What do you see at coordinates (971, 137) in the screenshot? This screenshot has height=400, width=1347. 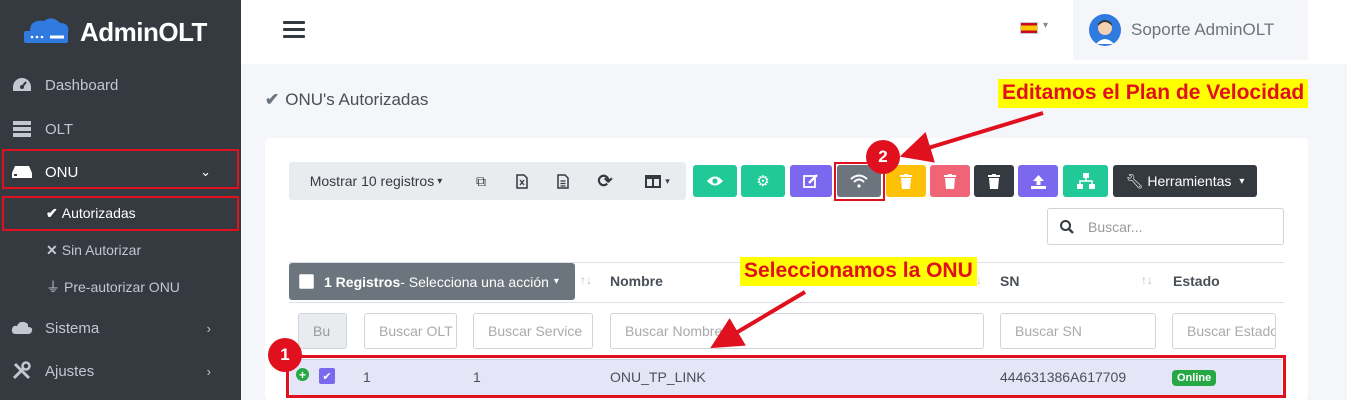 I see `arrow-to-speed-button` at bounding box center [971, 137].